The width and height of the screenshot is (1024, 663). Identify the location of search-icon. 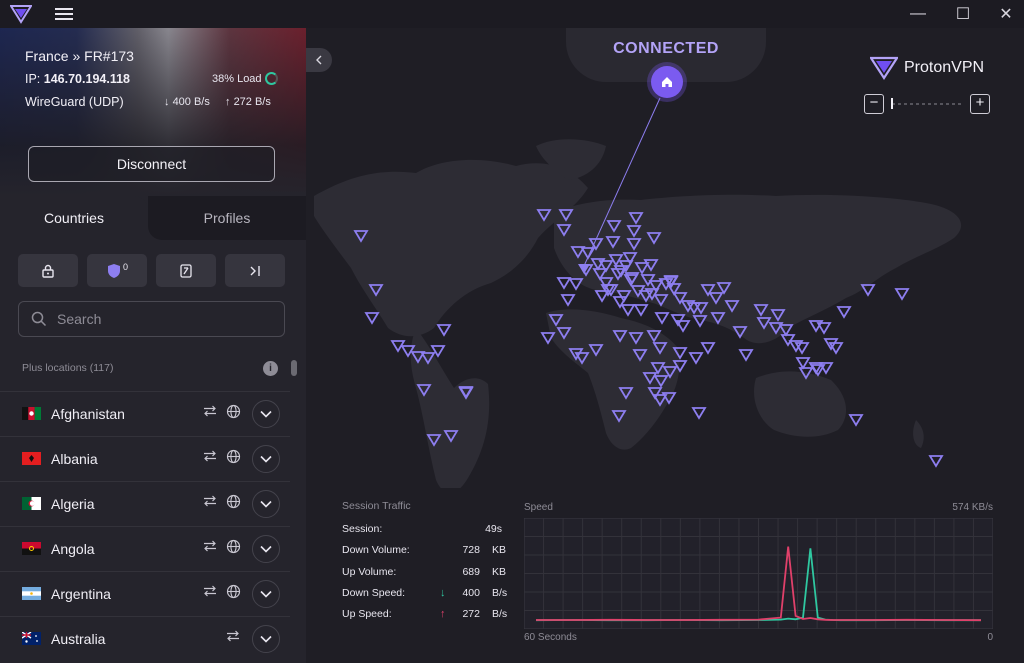
(39, 319).